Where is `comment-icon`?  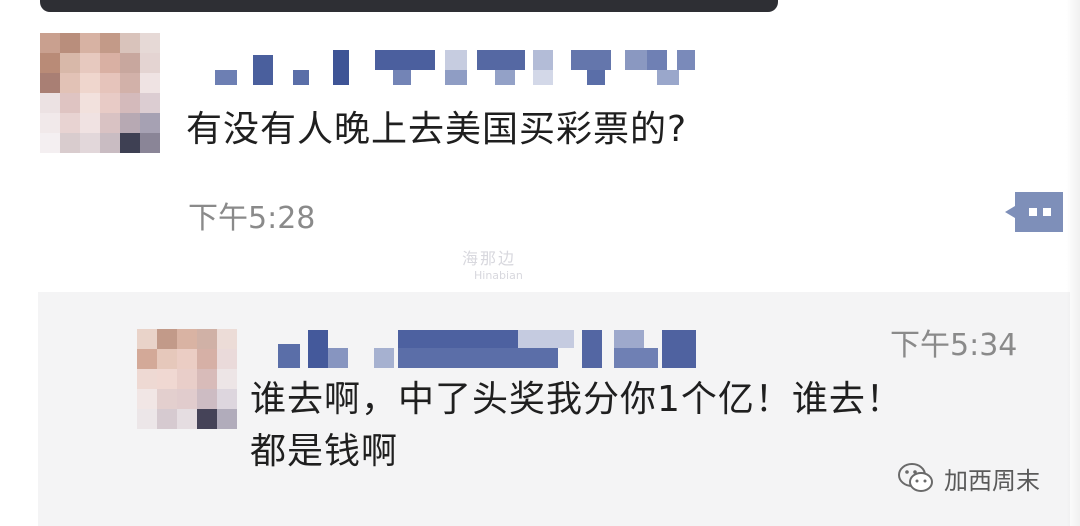 comment-icon is located at coordinates (1034, 212).